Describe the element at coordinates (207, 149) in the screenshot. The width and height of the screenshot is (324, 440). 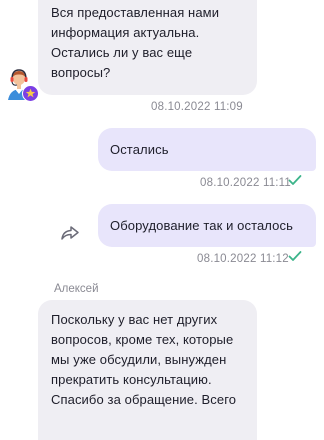
I see `message-bubble-outgoing: Остались` at that location.